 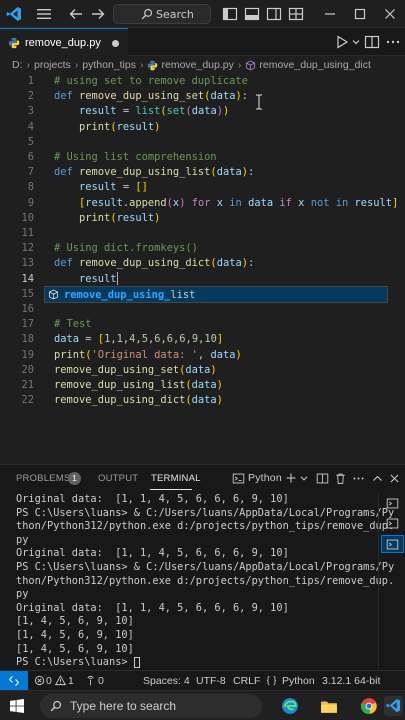 What do you see at coordinates (315, 65) in the screenshot?
I see `breadcrumb-symbol: remove_dup_using_dict` at bounding box center [315, 65].